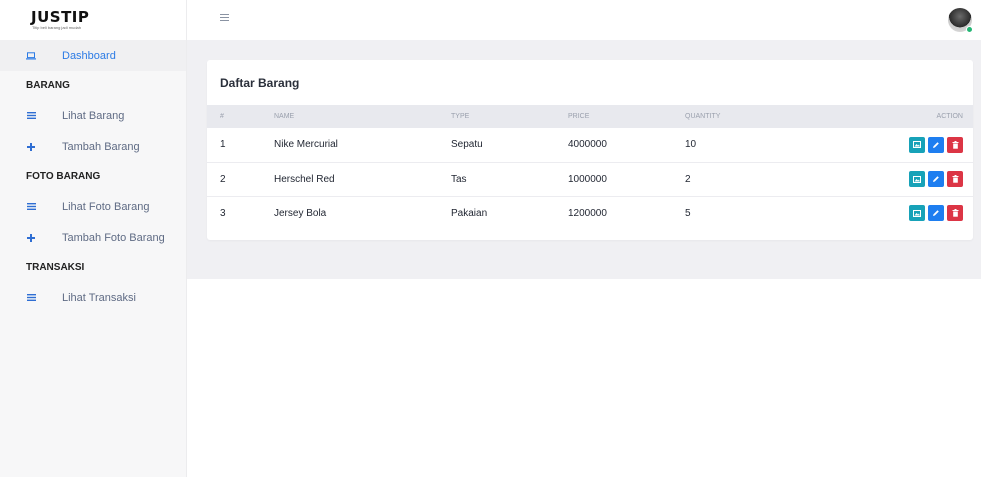 The image size is (981, 477). Describe the element at coordinates (703, 116) in the screenshot. I see `column-header-quantity: QUANTITY` at that location.